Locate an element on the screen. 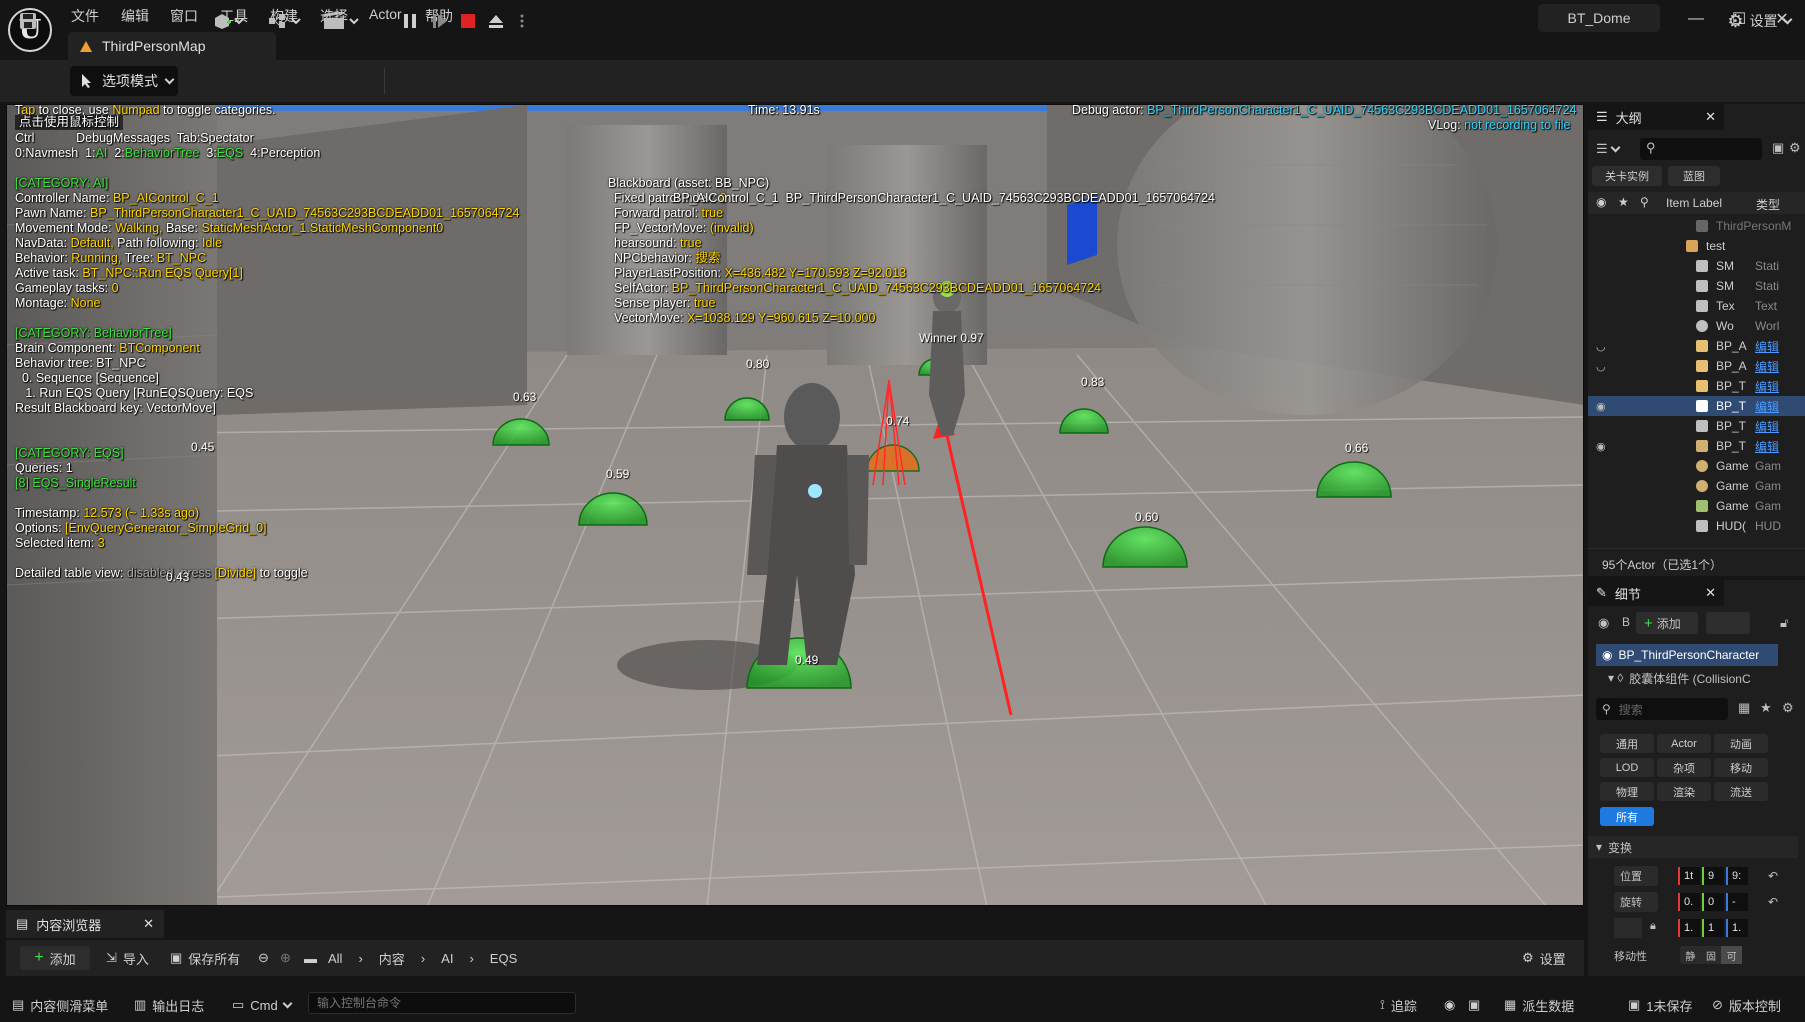 This screenshot has width=1805, height=1022. tab-third-person-map: ThirdPersonMap is located at coordinates (172, 46).